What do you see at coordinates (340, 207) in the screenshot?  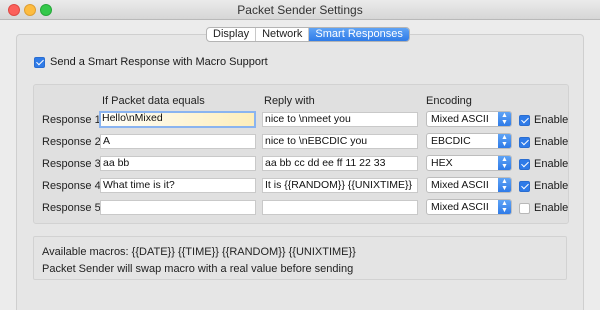 I see `response-5-reply-input` at bounding box center [340, 207].